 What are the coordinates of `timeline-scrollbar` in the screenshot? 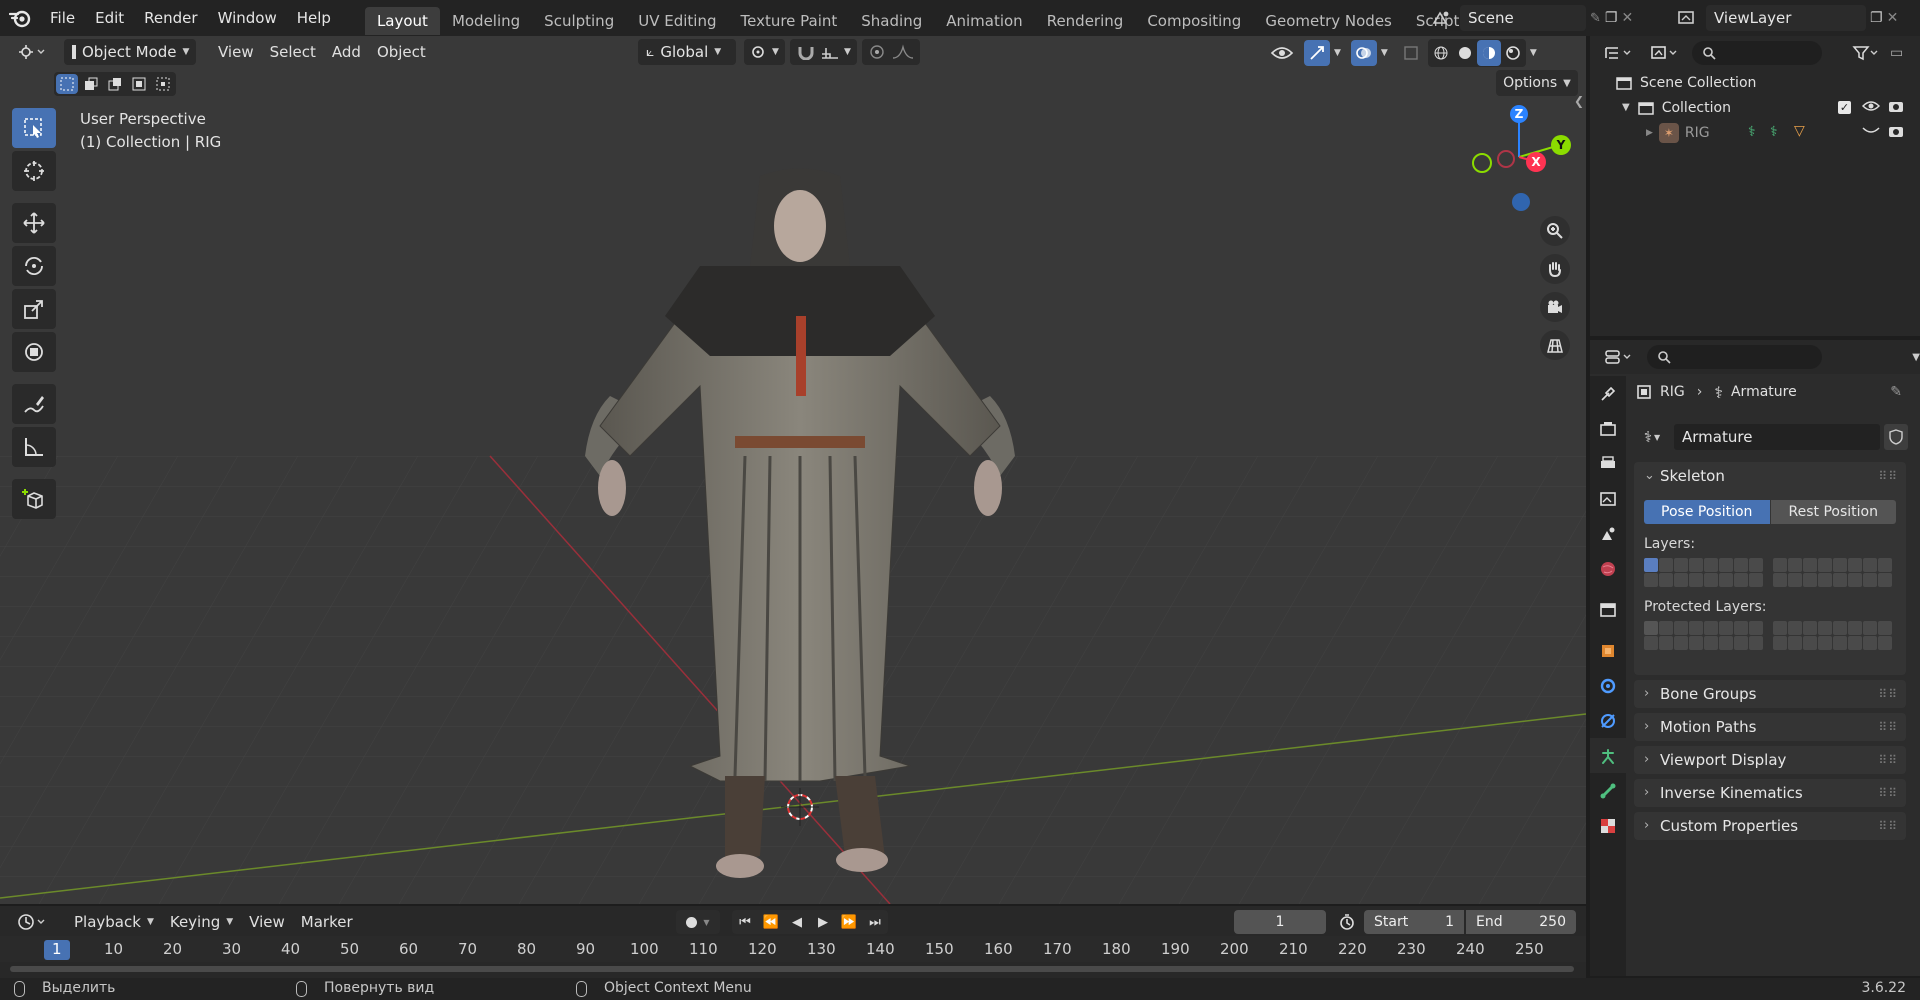 It's located at (792, 969).